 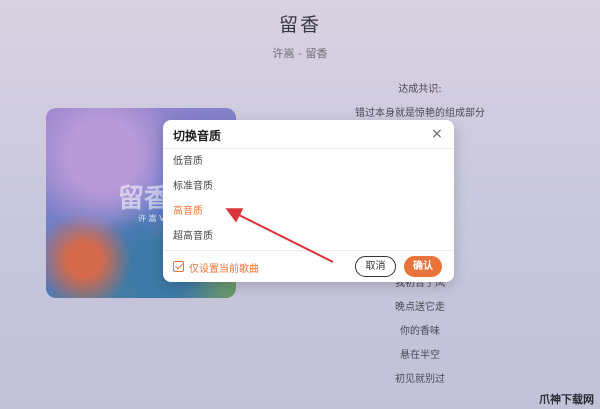 I want to click on dialog-header: 切换音质 ×, so click(x=308, y=134).